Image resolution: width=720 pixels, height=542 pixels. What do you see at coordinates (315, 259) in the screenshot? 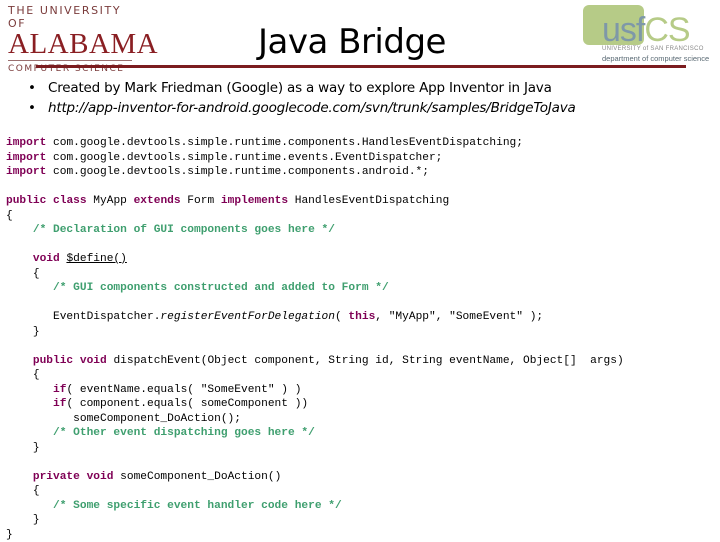
I see `code-line-define-sig: void $define()` at bounding box center [315, 259].